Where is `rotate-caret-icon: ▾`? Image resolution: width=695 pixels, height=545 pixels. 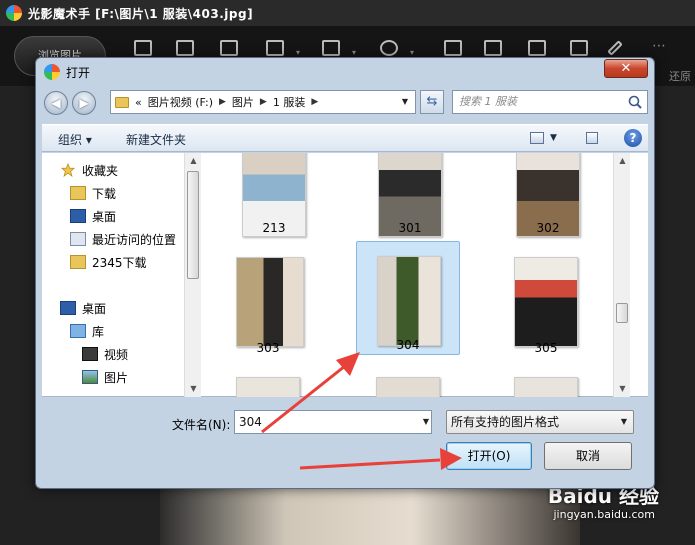
rotate-caret-icon: ▾ is located at coordinates (412, 52).